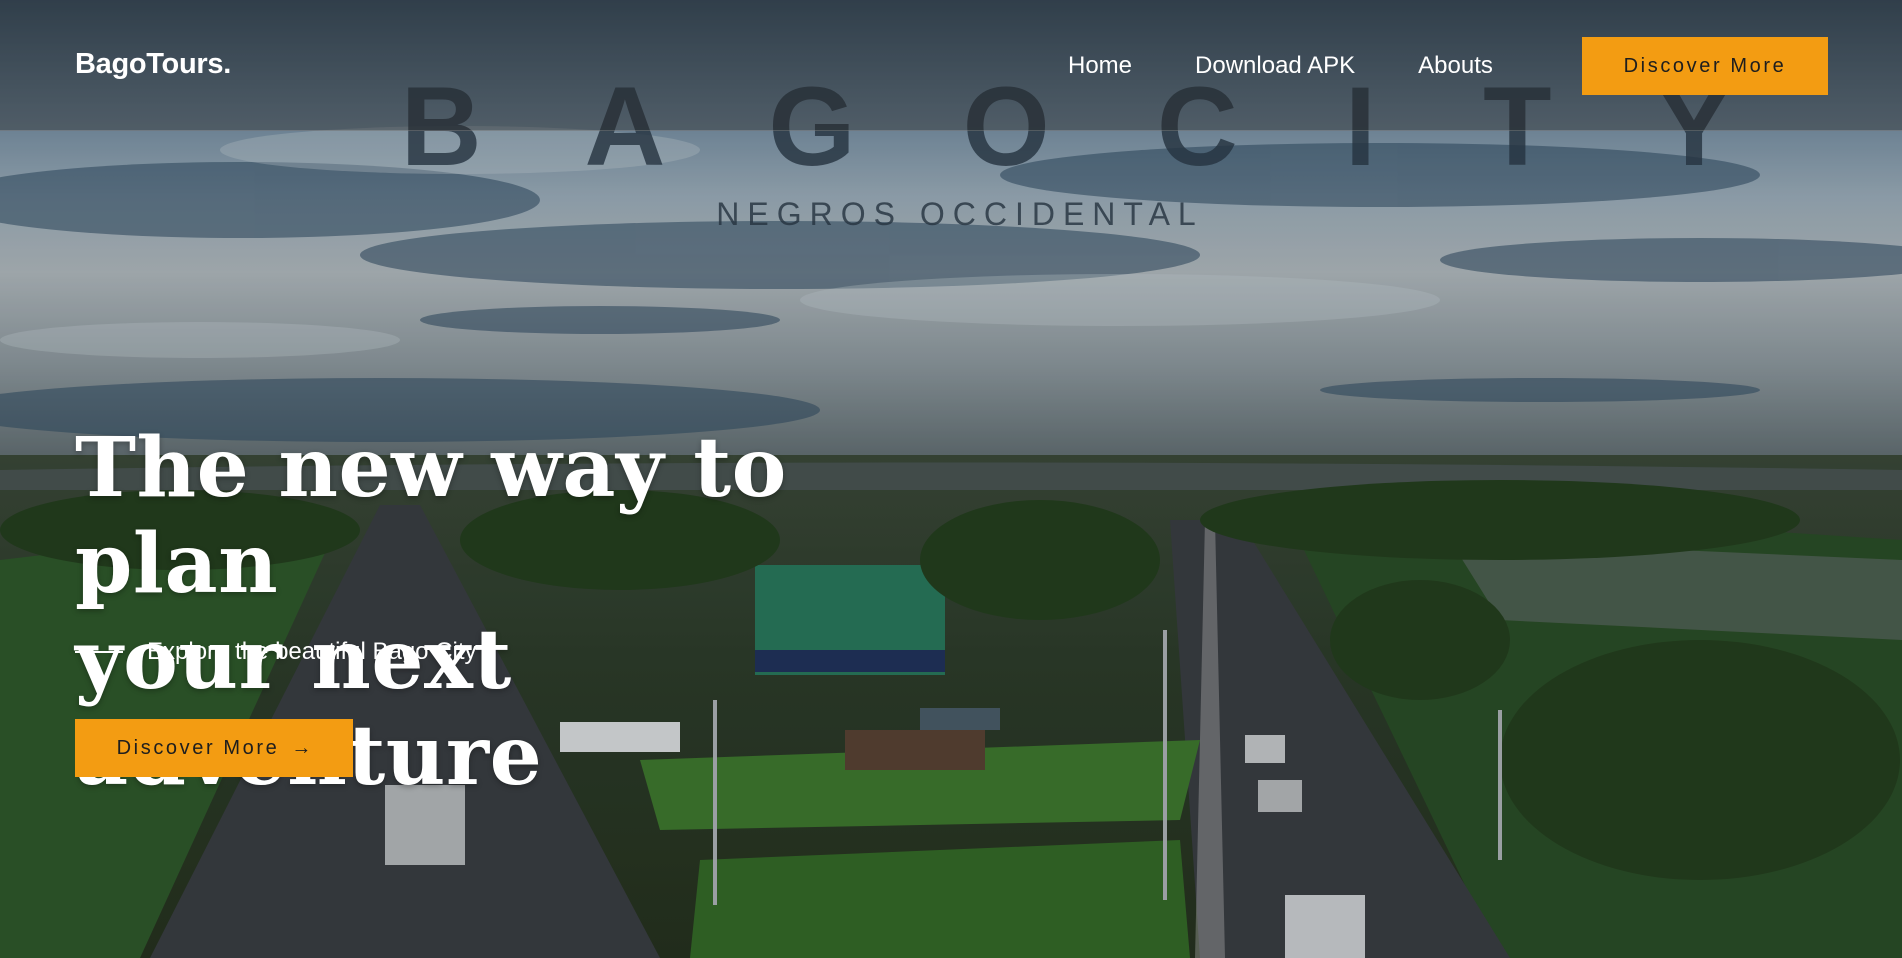  I want to click on hero-cta-label: Discover More, so click(198, 747).